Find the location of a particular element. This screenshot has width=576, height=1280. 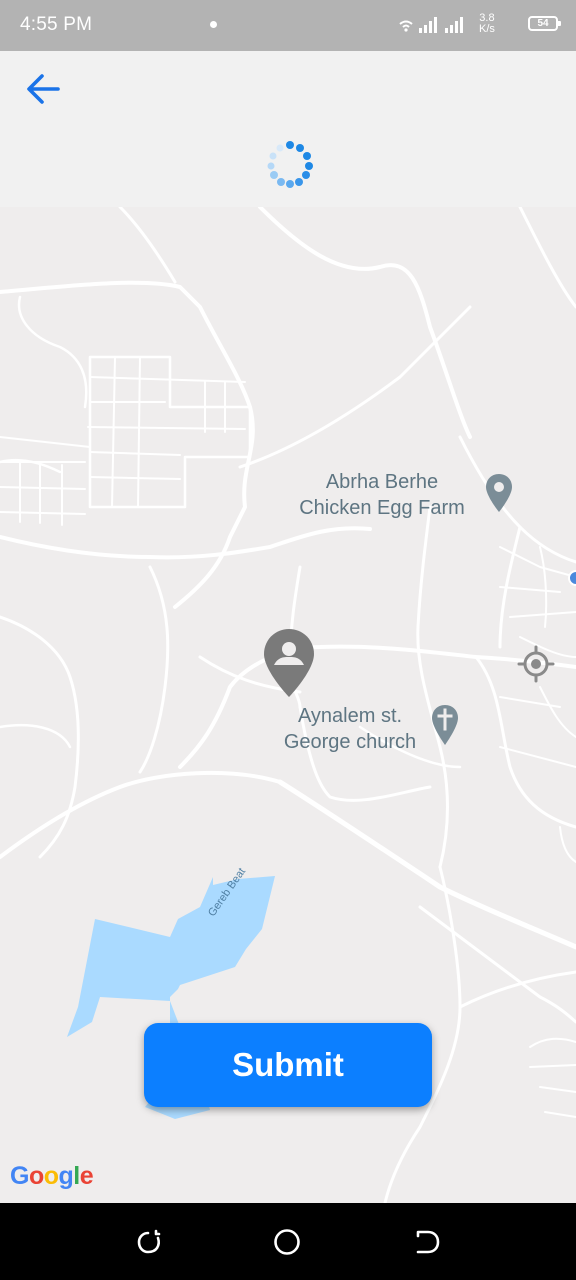

home-circle-icon is located at coordinates (287, 1242).